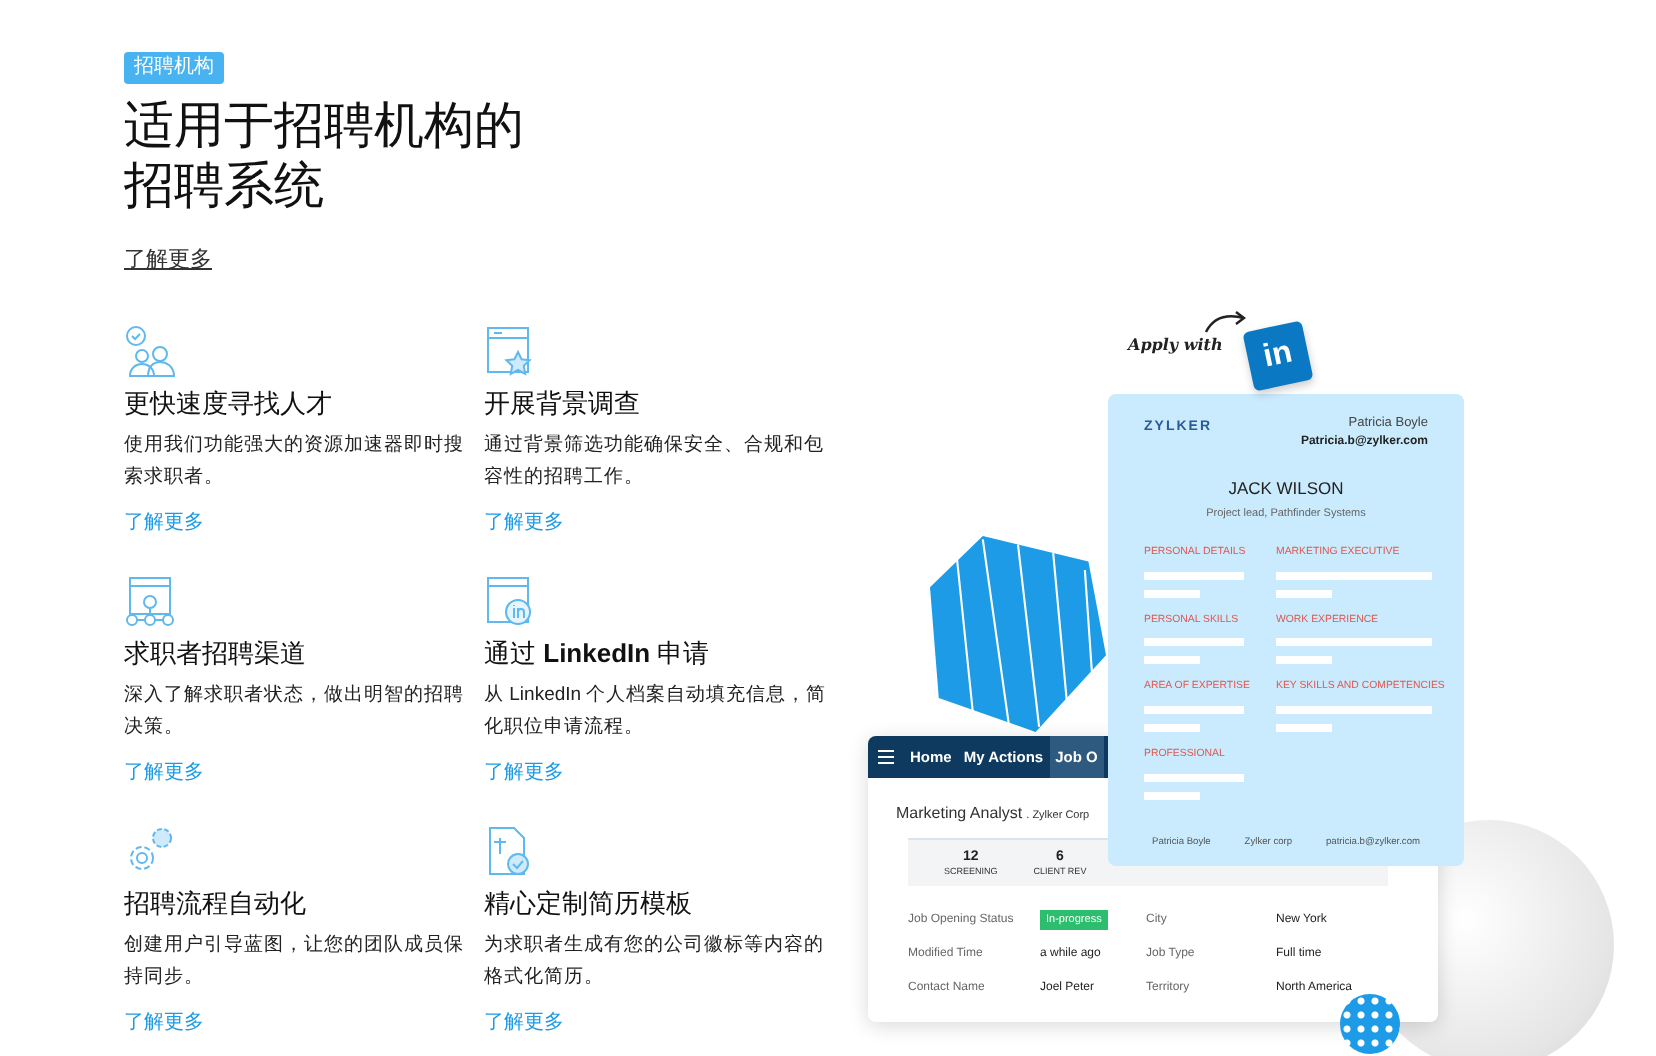 This screenshot has width=1656, height=1056. Describe the element at coordinates (510, 601) in the screenshot. I see `window-linkedin-icon` at that location.